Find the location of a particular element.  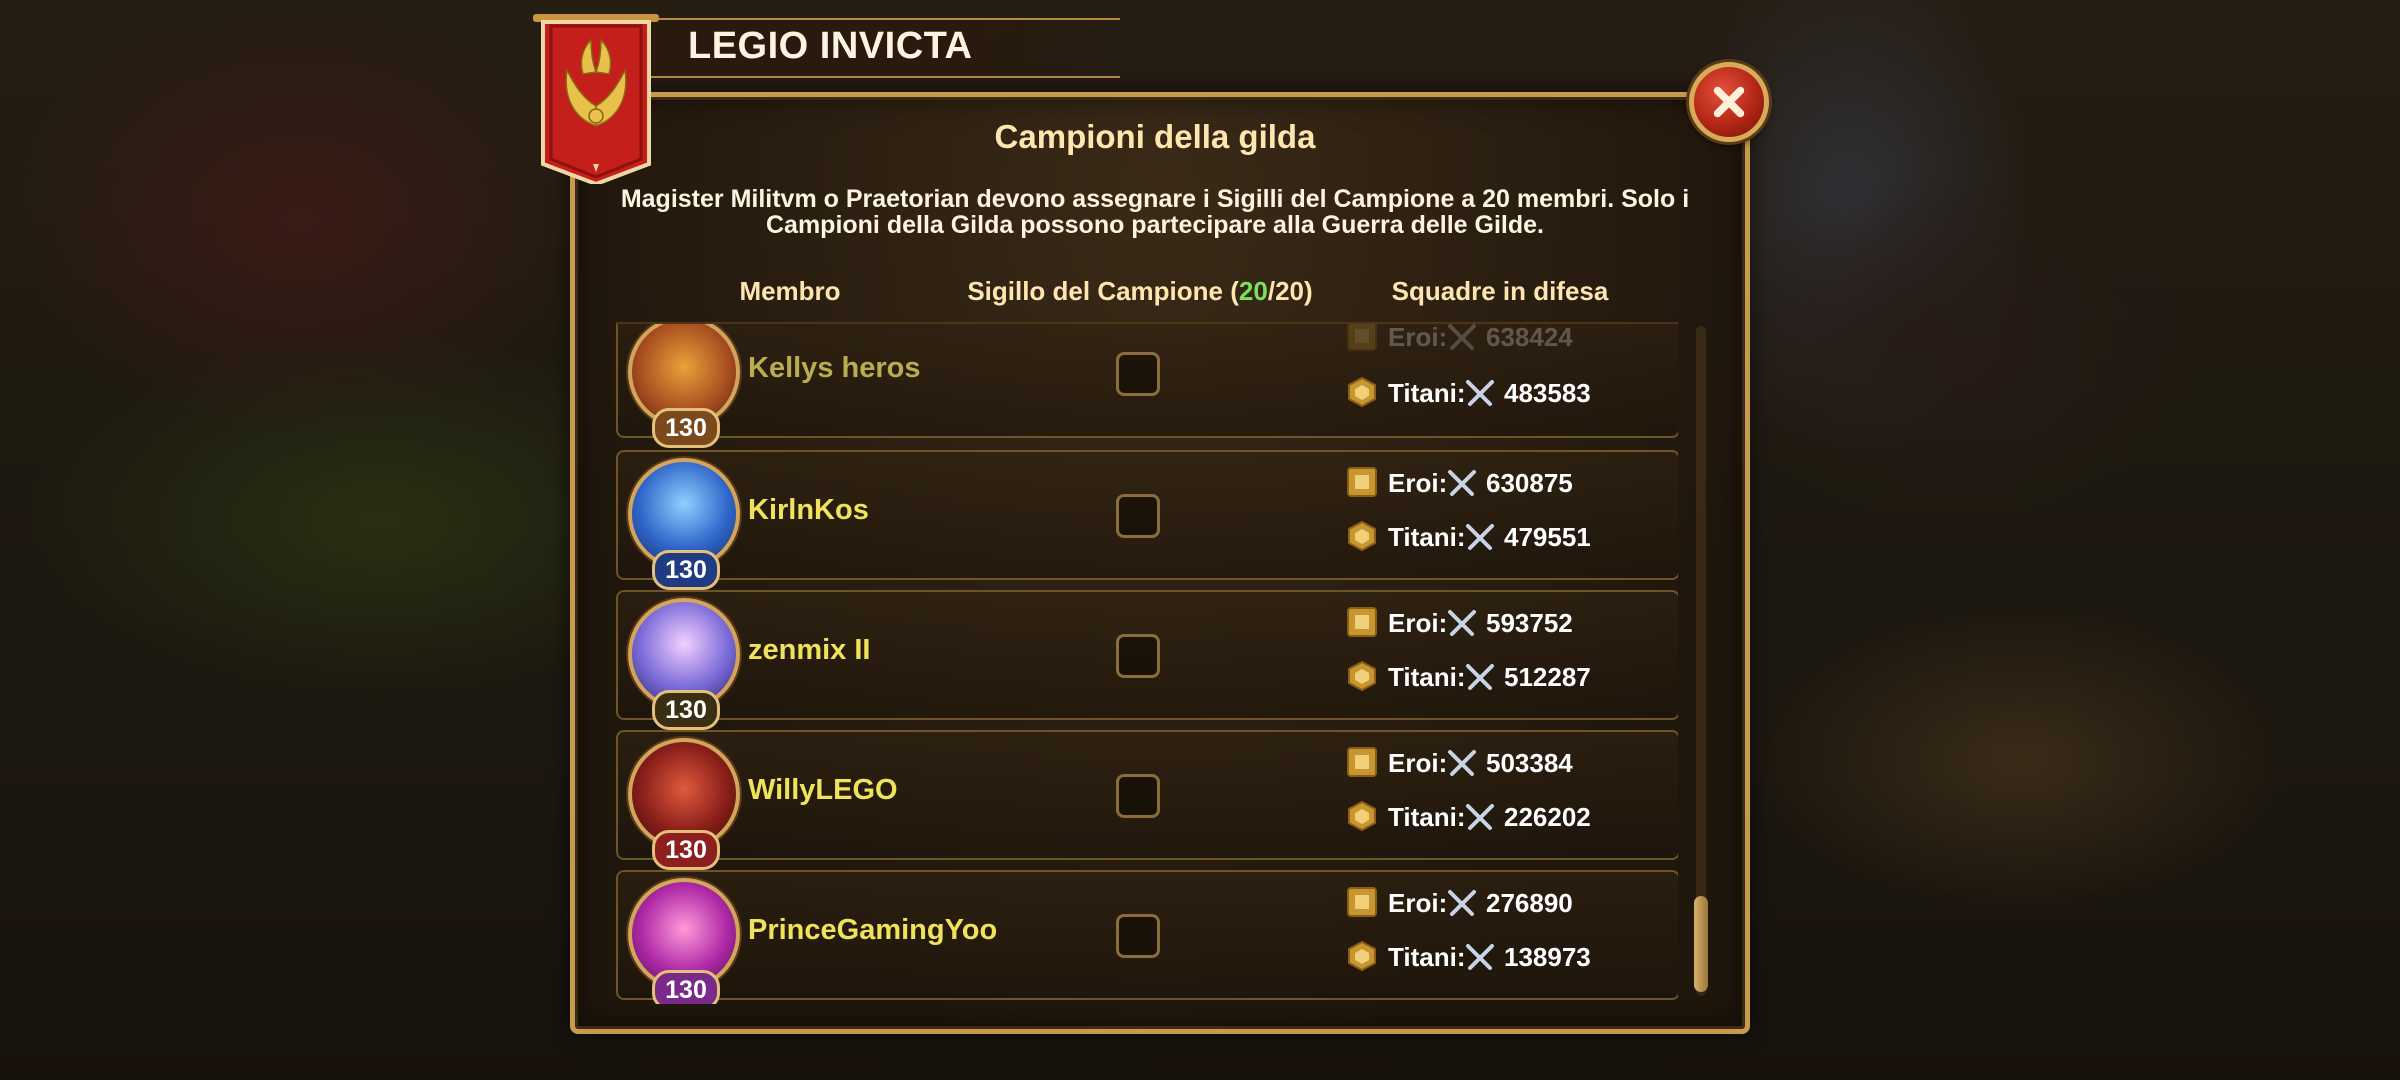

member-name: WillyLEGO is located at coordinates (823, 790).